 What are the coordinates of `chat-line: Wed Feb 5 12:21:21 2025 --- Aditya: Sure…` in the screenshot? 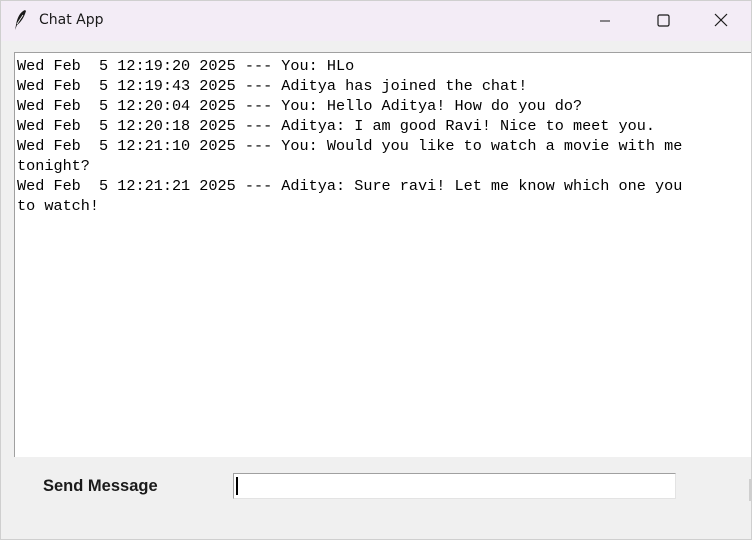 It's located at (350, 186).